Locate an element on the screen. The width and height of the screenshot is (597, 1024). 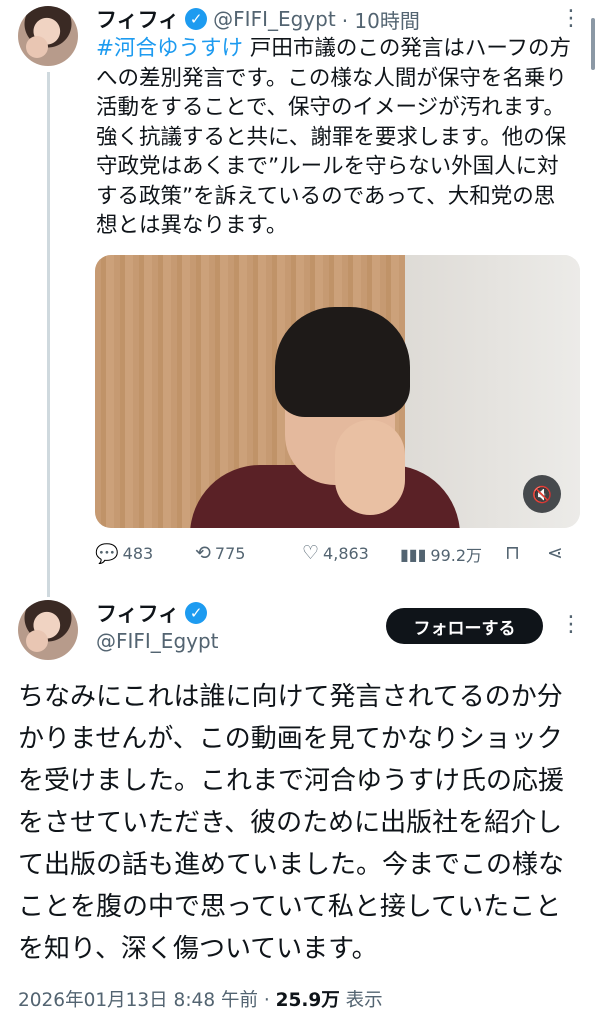
thread-connector-line is located at coordinates (48, 334).